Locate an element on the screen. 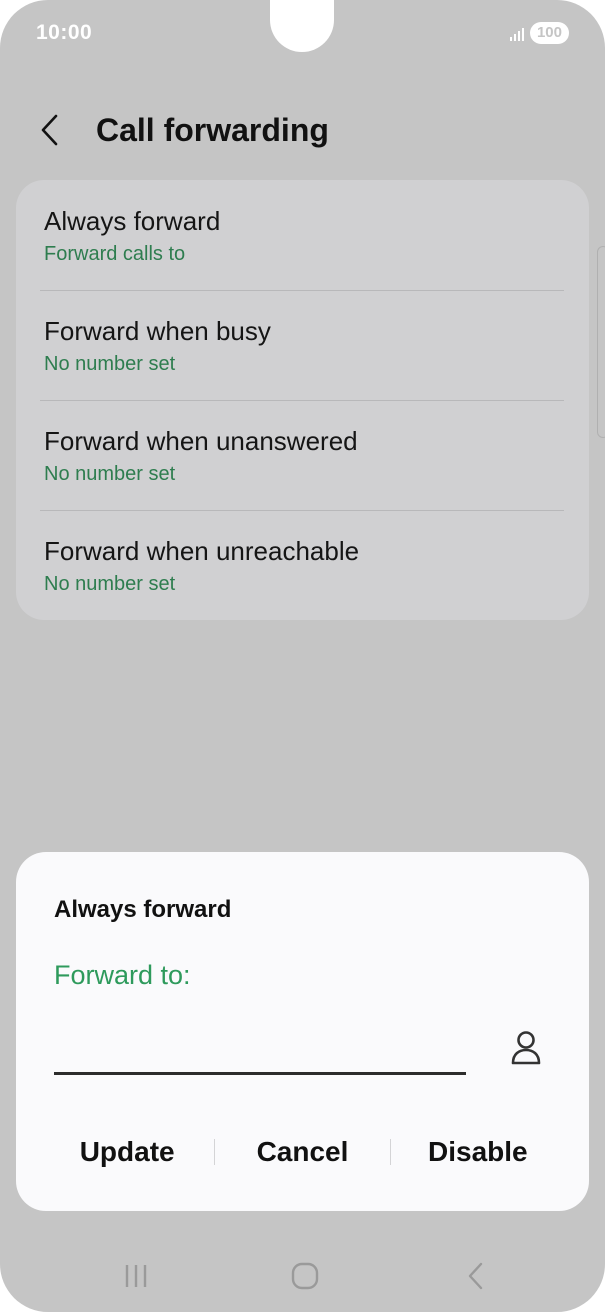 Image resolution: width=605 pixels, height=1312 pixels. recents-button is located at coordinates (136, 1276).